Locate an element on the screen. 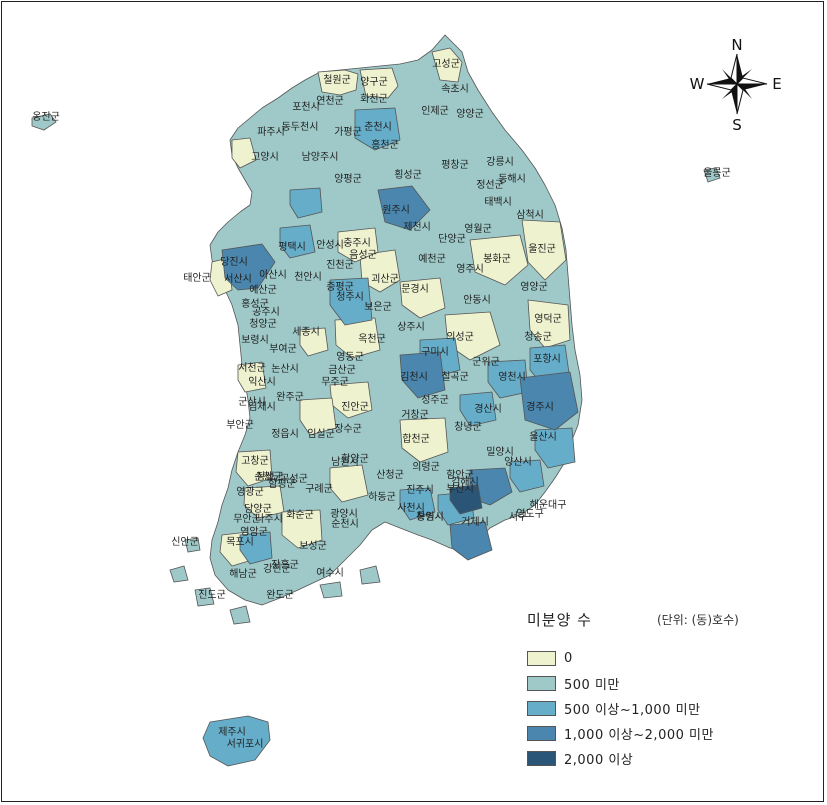 This screenshot has height=805, width=827. region-label: 영천시 is located at coordinates (512, 377).